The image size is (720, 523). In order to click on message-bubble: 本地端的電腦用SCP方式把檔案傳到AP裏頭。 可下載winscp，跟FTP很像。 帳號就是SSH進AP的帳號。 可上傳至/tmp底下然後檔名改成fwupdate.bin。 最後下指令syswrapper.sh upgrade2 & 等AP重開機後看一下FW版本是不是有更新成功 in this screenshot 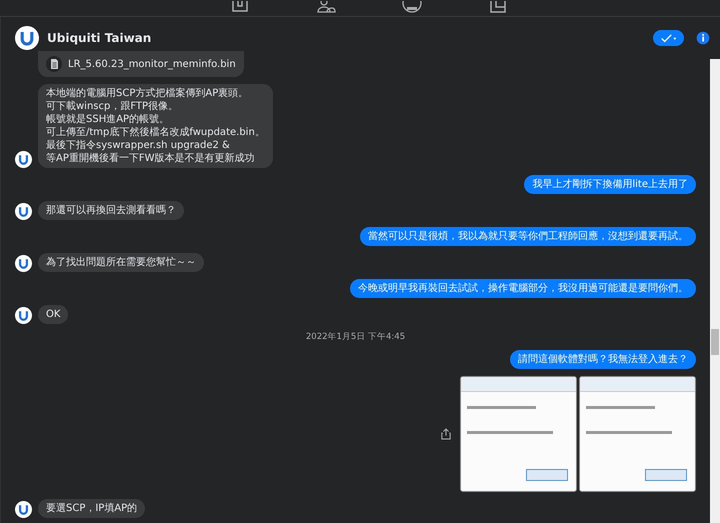, I will do `click(155, 126)`.